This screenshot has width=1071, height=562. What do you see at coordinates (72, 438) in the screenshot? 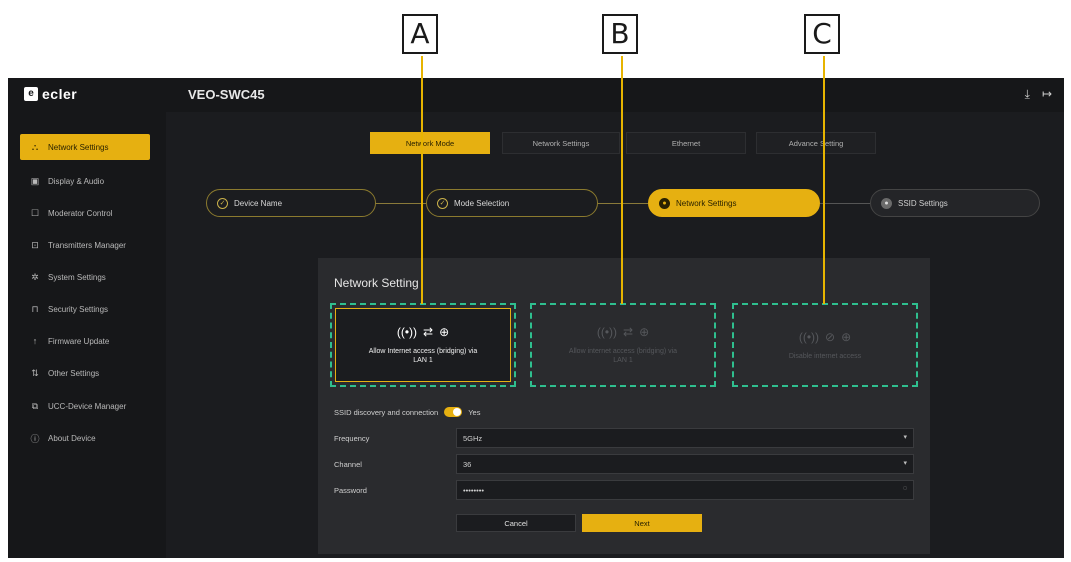
I see `sidebar-item-label: About Device` at bounding box center [72, 438].